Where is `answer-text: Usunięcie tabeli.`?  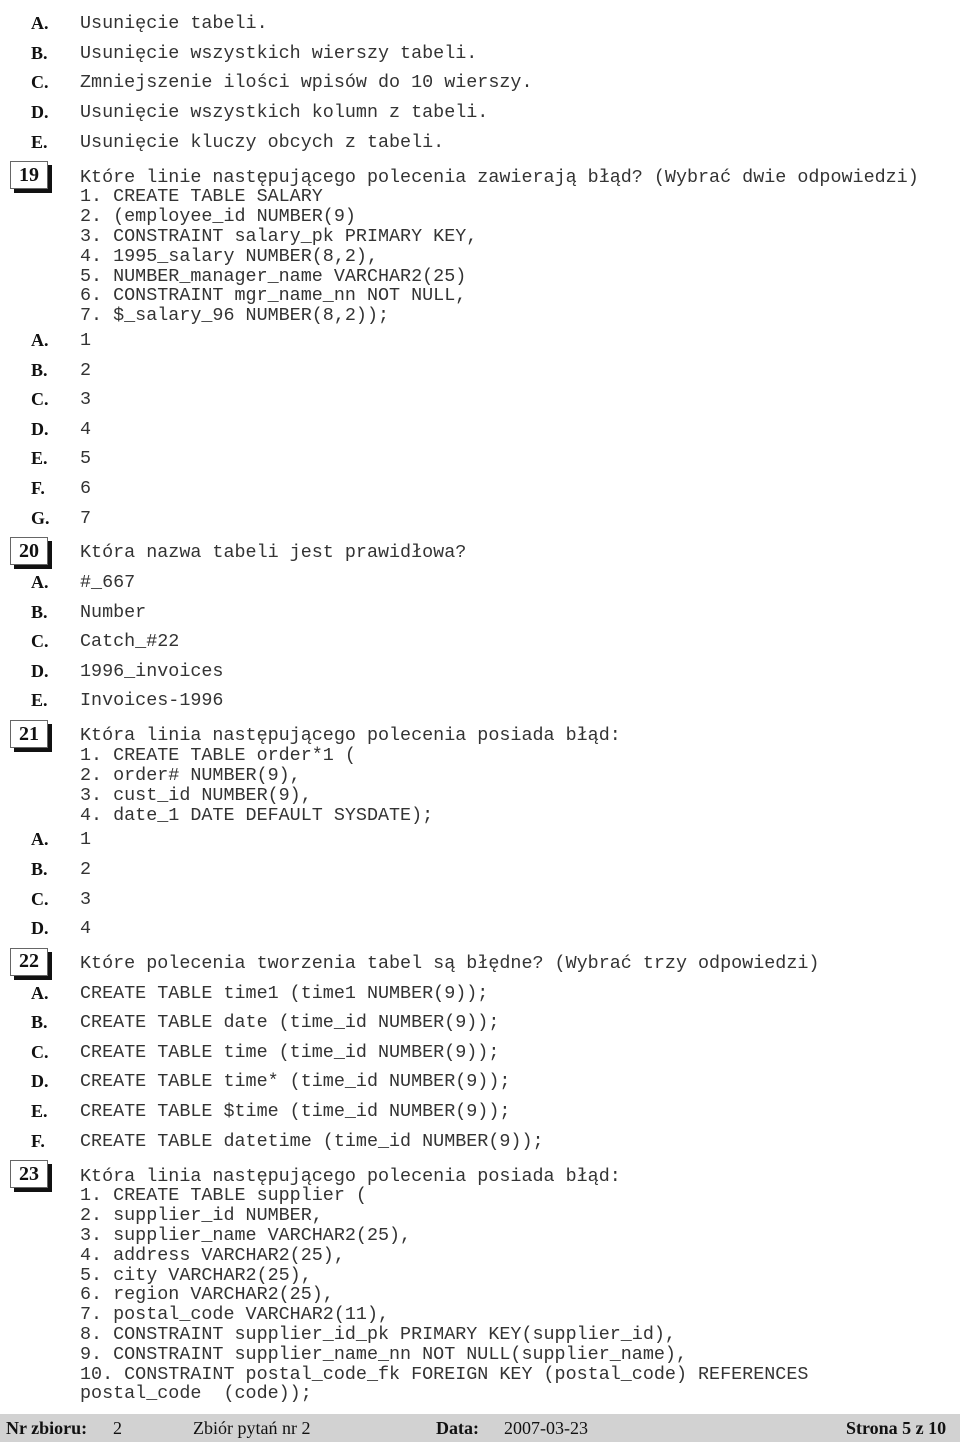 answer-text: Usunięcie tabeli. is located at coordinates (174, 24).